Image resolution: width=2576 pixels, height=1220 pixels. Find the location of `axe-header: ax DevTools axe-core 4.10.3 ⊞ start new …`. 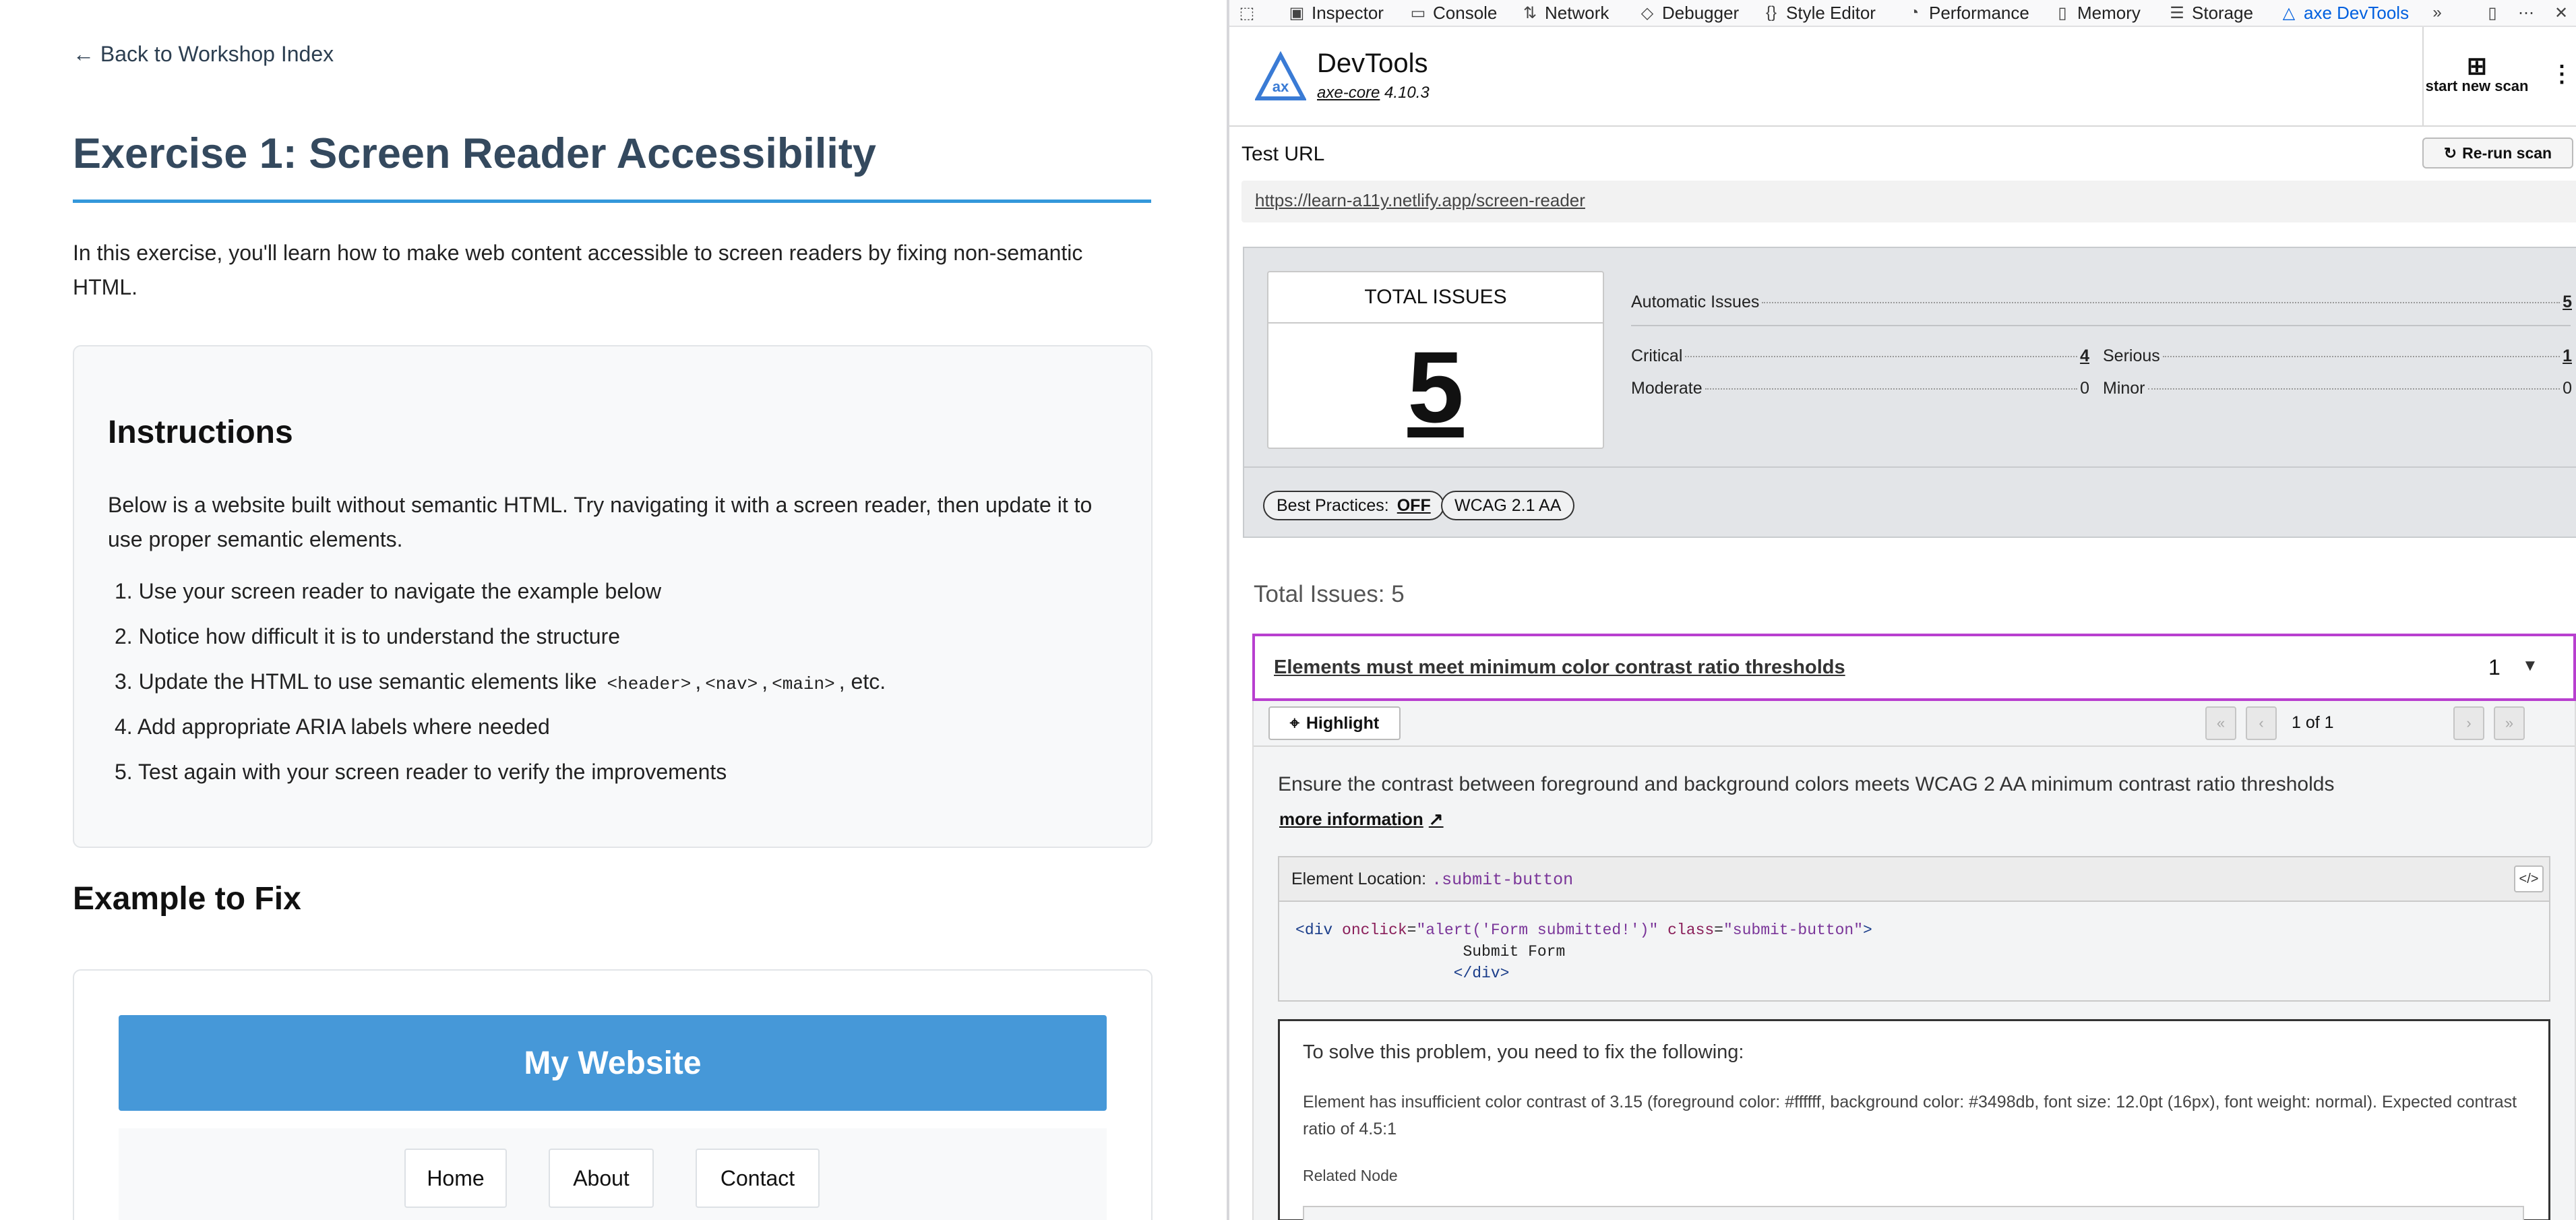

axe-header: ax DevTools axe-core 4.10.3 ⊞ start new … is located at coordinates (1902, 77).